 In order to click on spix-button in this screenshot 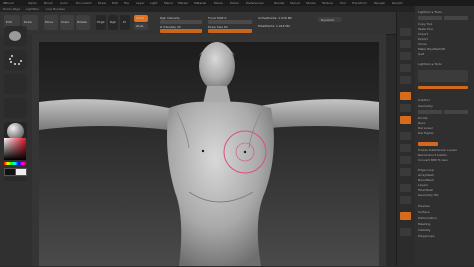, I will do `click(405, 44)`.